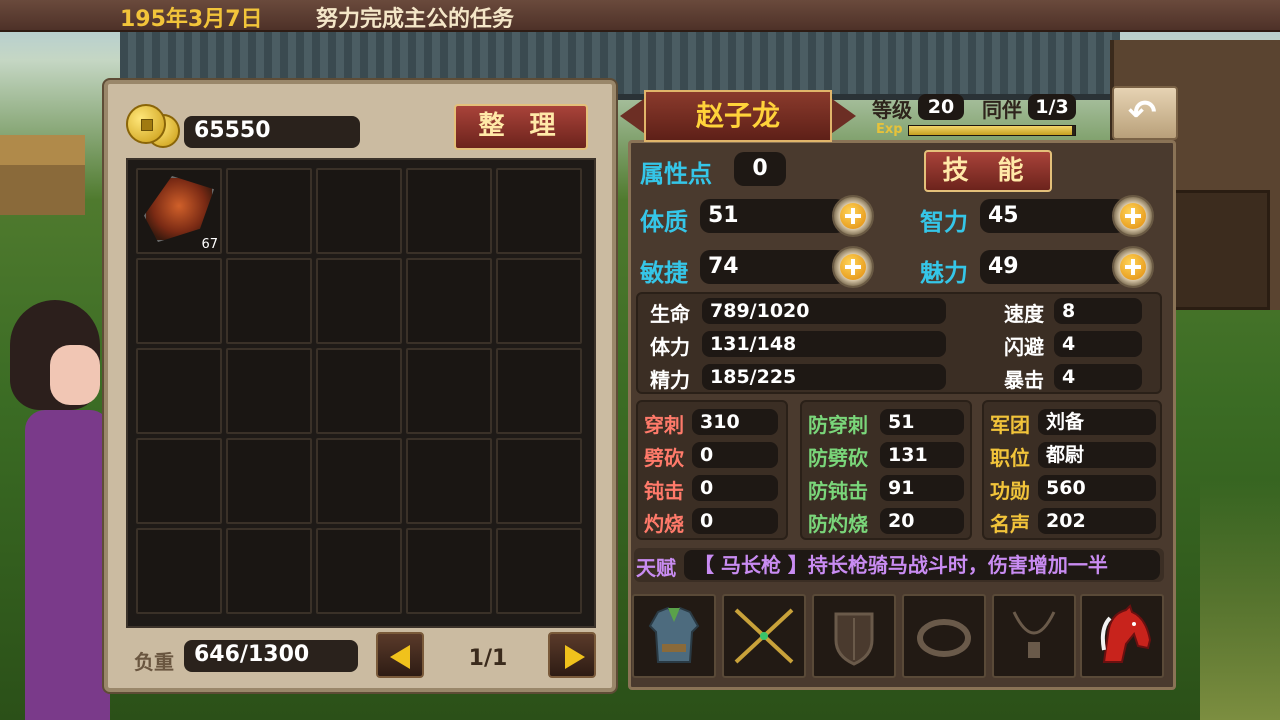 The height and width of the screenshot is (720, 1280). What do you see at coordinates (153, 122) in the screenshot?
I see `gold-coin-icon` at bounding box center [153, 122].